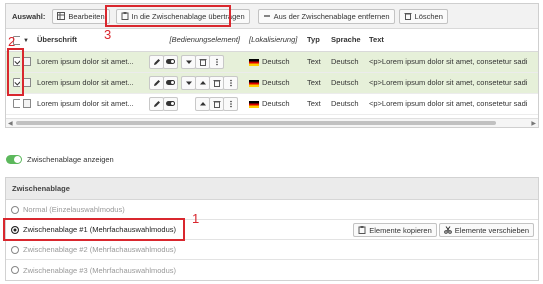 Image resolution: width=543 pixels, height=284 pixels. What do you see at coordinates (14, 159) in the screenshot?
I see `clipboard-toggle-switch` at bounding box center [14, 159].